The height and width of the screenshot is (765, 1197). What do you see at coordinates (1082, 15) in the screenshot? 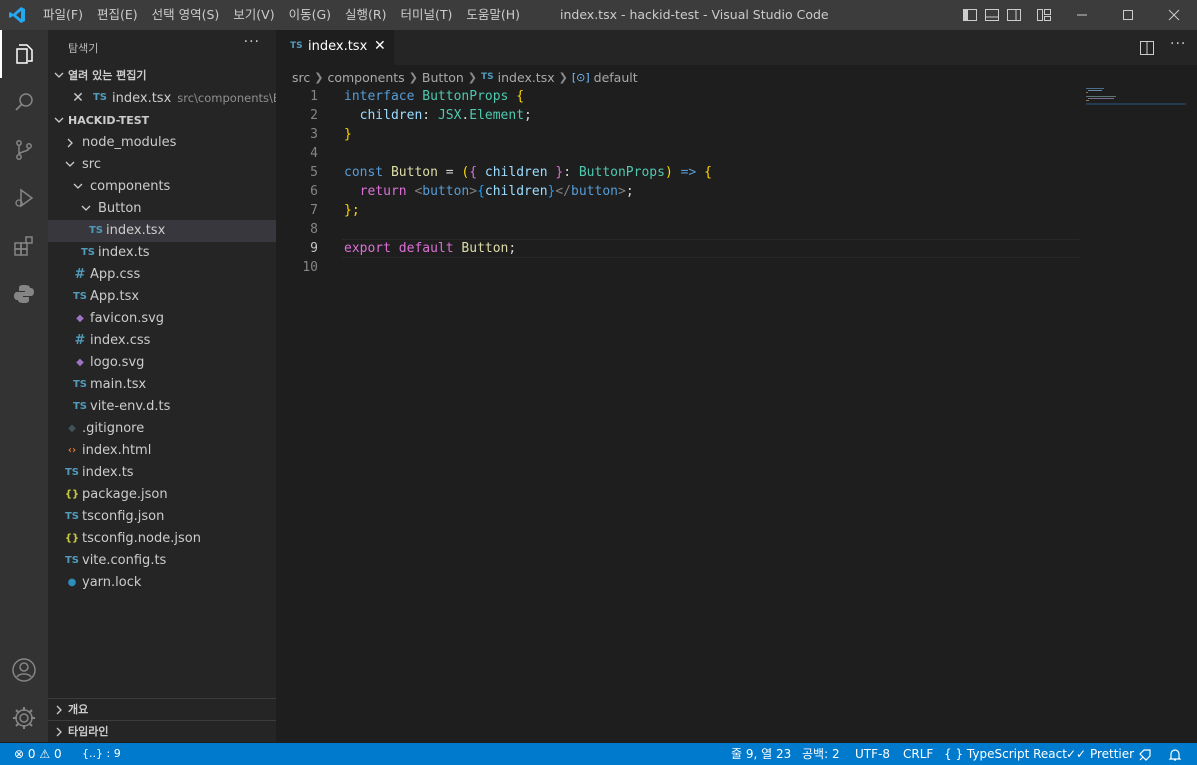
I see `minimize-icon` at bounding box center [1082, 15].